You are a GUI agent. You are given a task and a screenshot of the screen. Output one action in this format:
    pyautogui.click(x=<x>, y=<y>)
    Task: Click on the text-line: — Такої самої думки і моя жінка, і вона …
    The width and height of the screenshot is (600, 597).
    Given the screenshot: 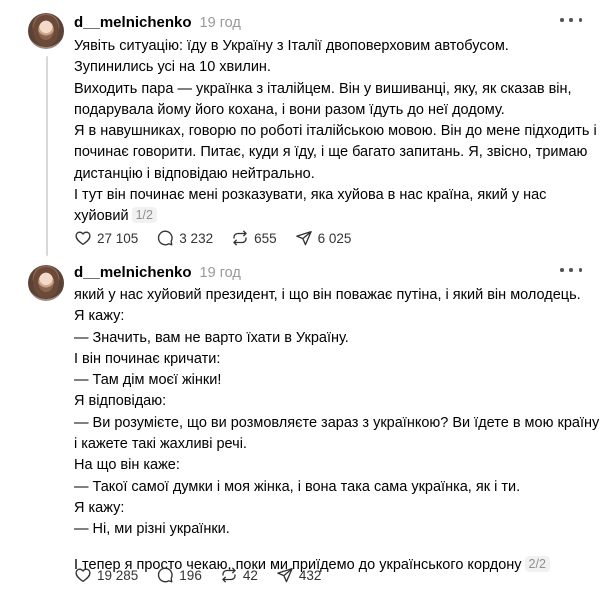 What is the action you would take?
    pyautogui.click(x=297, y=486)
    